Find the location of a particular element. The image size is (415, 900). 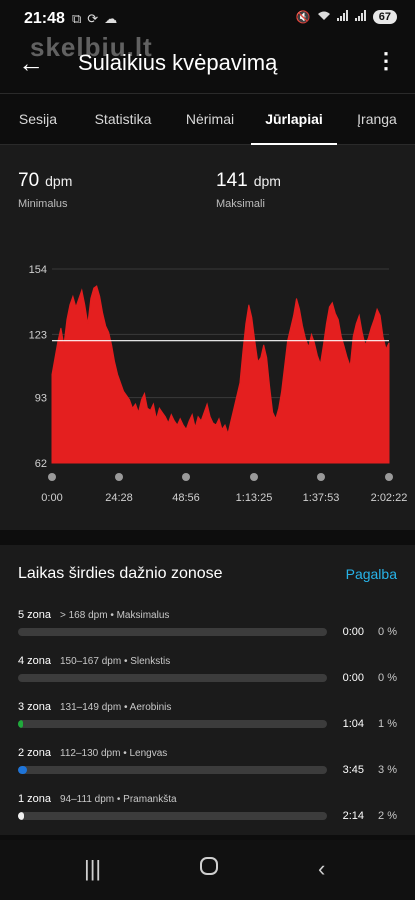

tab-statistika: Statistika is located at coordinates (123, 119).